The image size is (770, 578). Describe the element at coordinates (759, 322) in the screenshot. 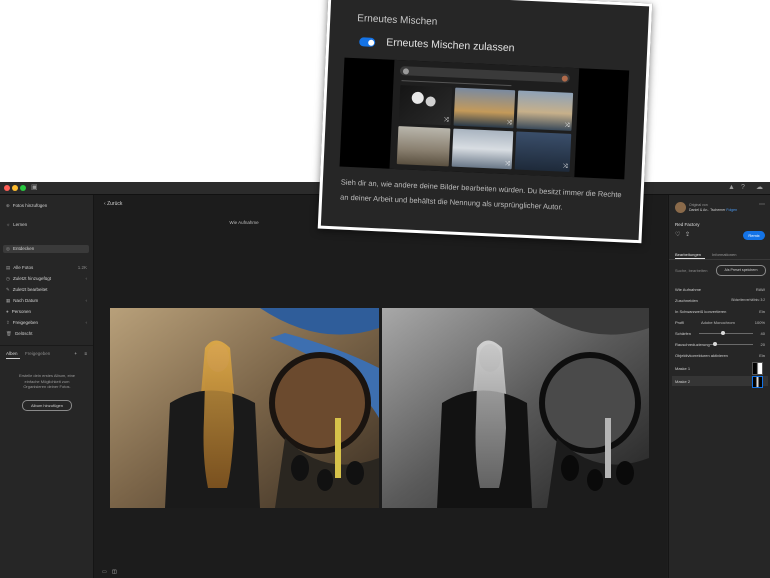

I see `profile-amount: 100%` at that location.